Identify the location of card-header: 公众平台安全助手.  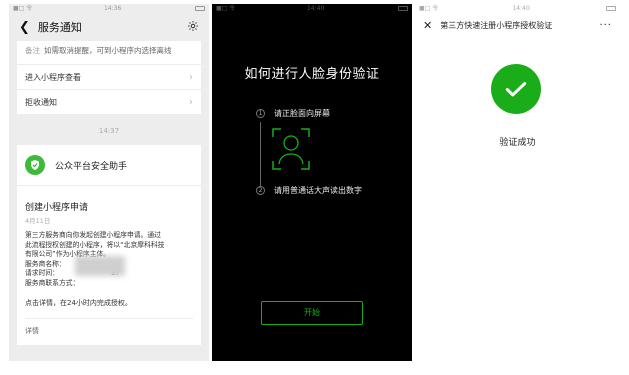
(109, 165).